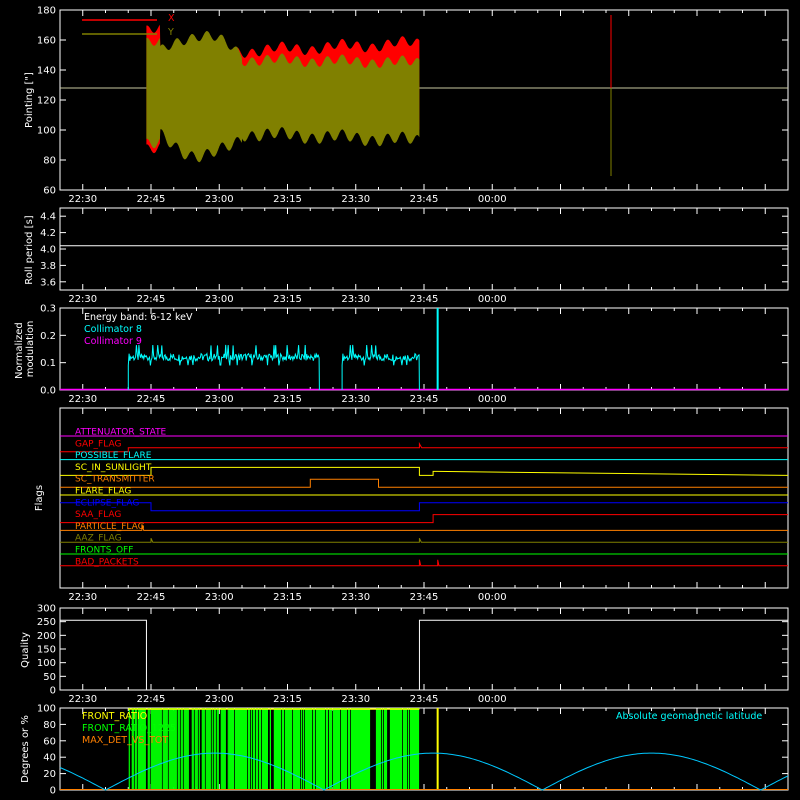  Describe the element at coordinates (424, 655) in the screenshot. I see `quality-series` at that location.